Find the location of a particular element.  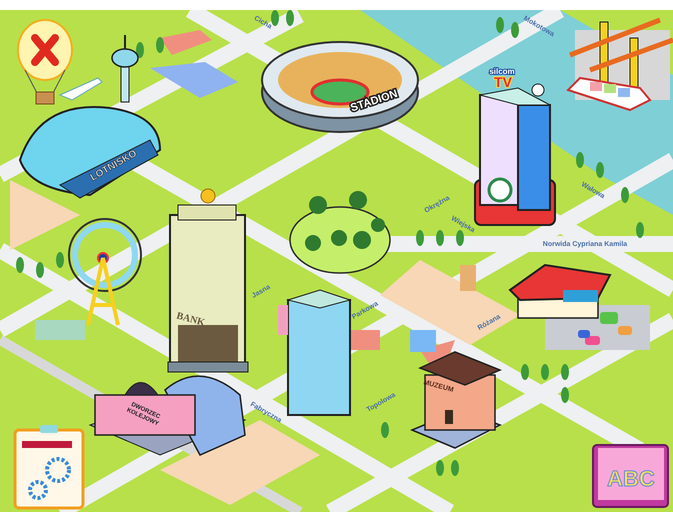

settings-clipboard-button is located at coordinates (49, 467).